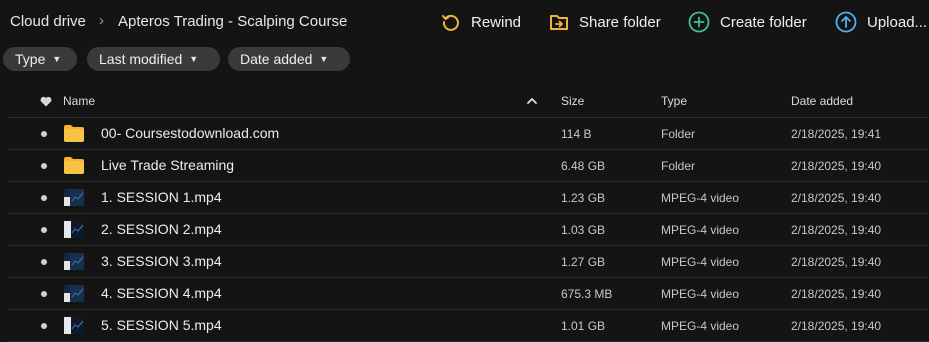  I want to click on share-folder-button: Share folder, so click(605, 22).